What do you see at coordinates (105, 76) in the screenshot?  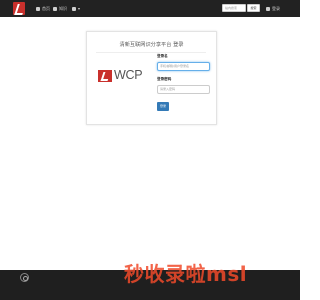 I see `wcp-logo-icon` at bounding box center [105, 76].